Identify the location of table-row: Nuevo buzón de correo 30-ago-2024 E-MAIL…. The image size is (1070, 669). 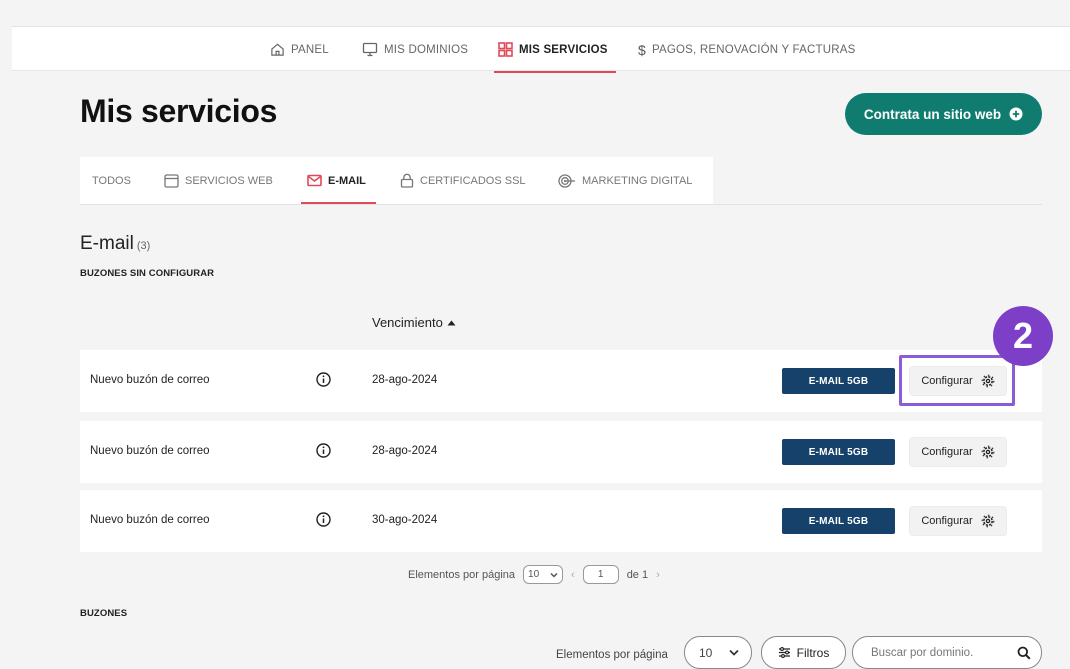
(561, 521).